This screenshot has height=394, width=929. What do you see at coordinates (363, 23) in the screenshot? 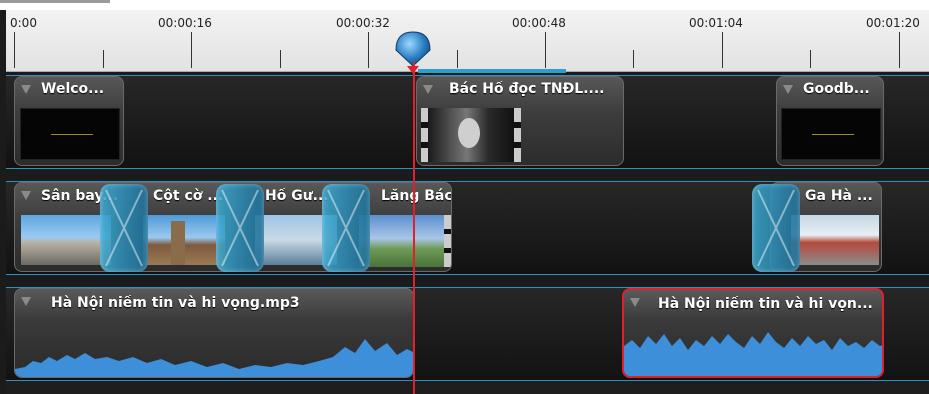
I see `time-label-2: 00:00:32` at bounding box center [363, 23].